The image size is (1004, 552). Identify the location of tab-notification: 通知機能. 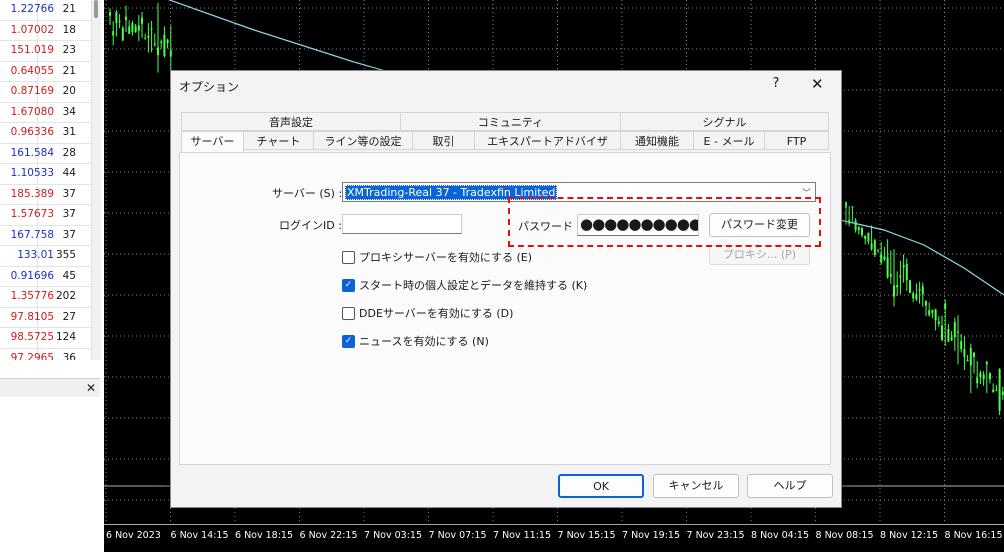
(657, 140).